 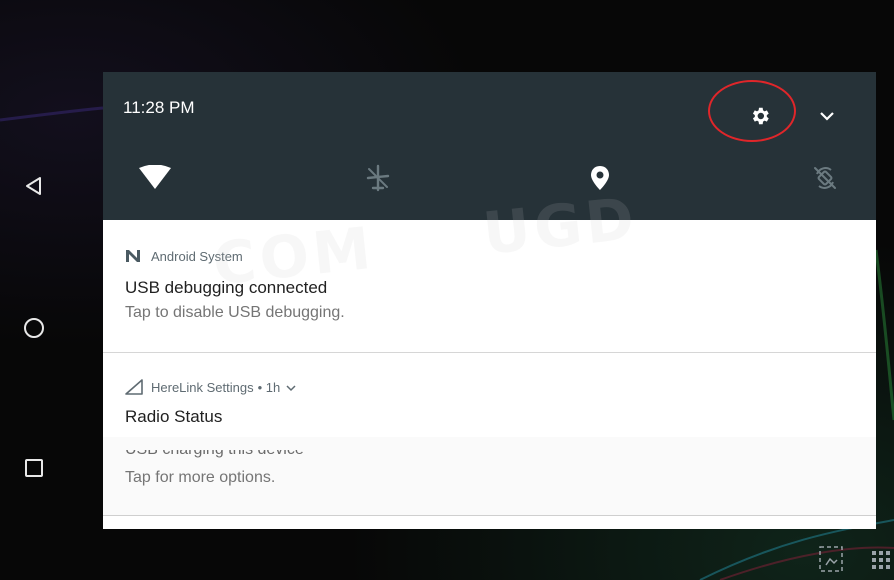 I want to click on recents-button, so click(x=34, y=468).